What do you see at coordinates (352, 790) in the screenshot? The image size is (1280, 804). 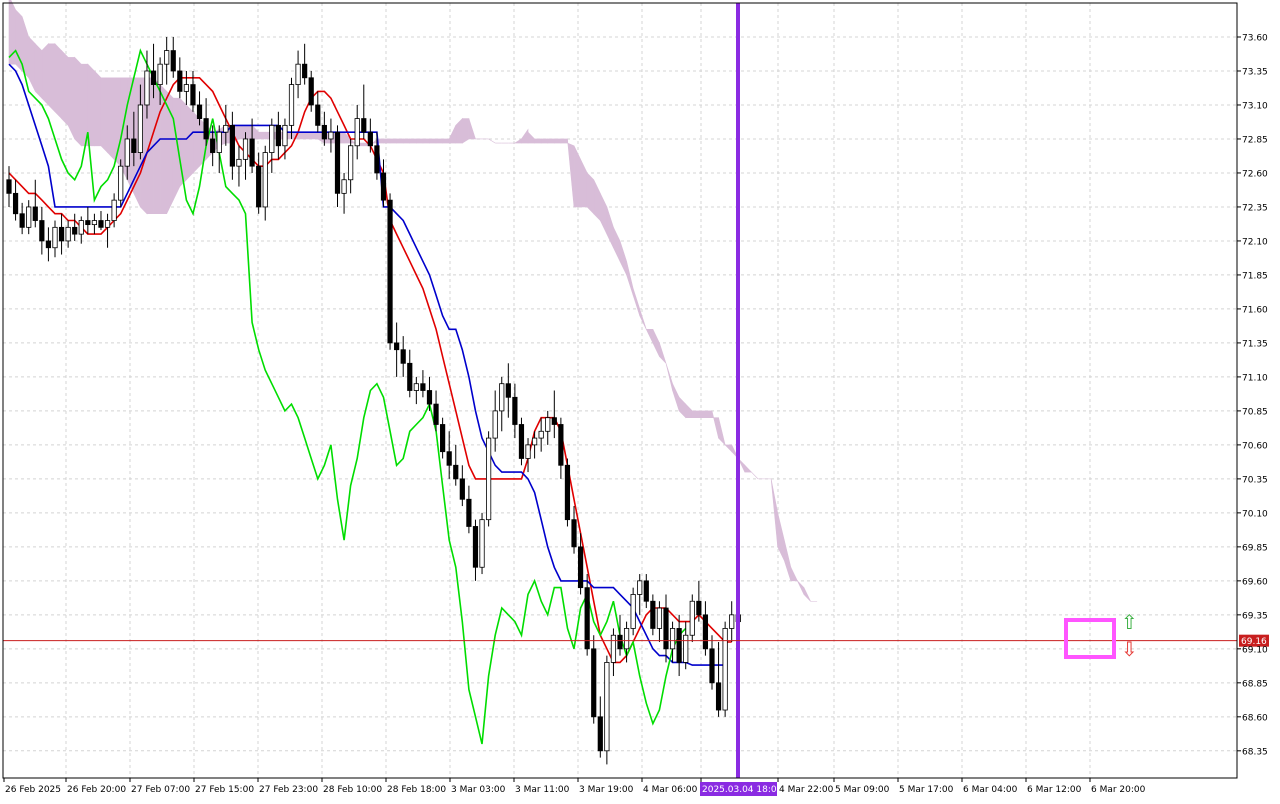 I see `x-tick-label: 28 Feb 10:00` at bounding box center [352, 790].